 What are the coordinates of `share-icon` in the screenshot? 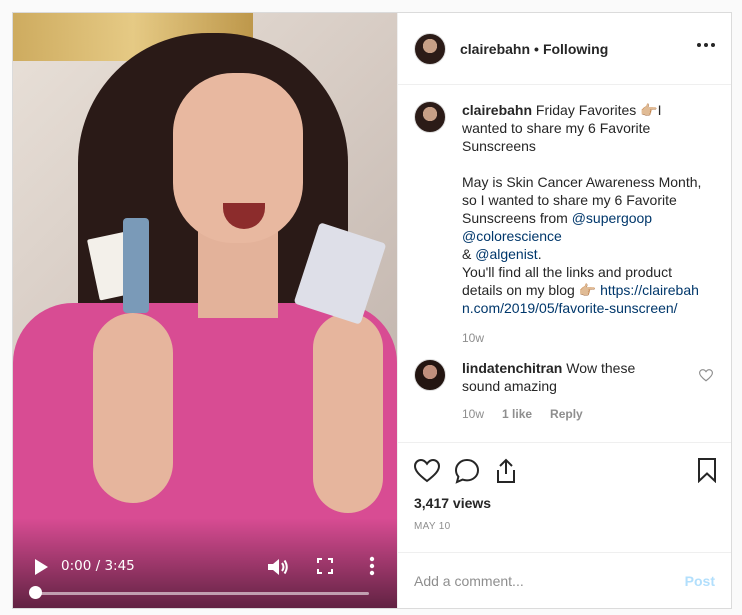 It's located at (506, 471).